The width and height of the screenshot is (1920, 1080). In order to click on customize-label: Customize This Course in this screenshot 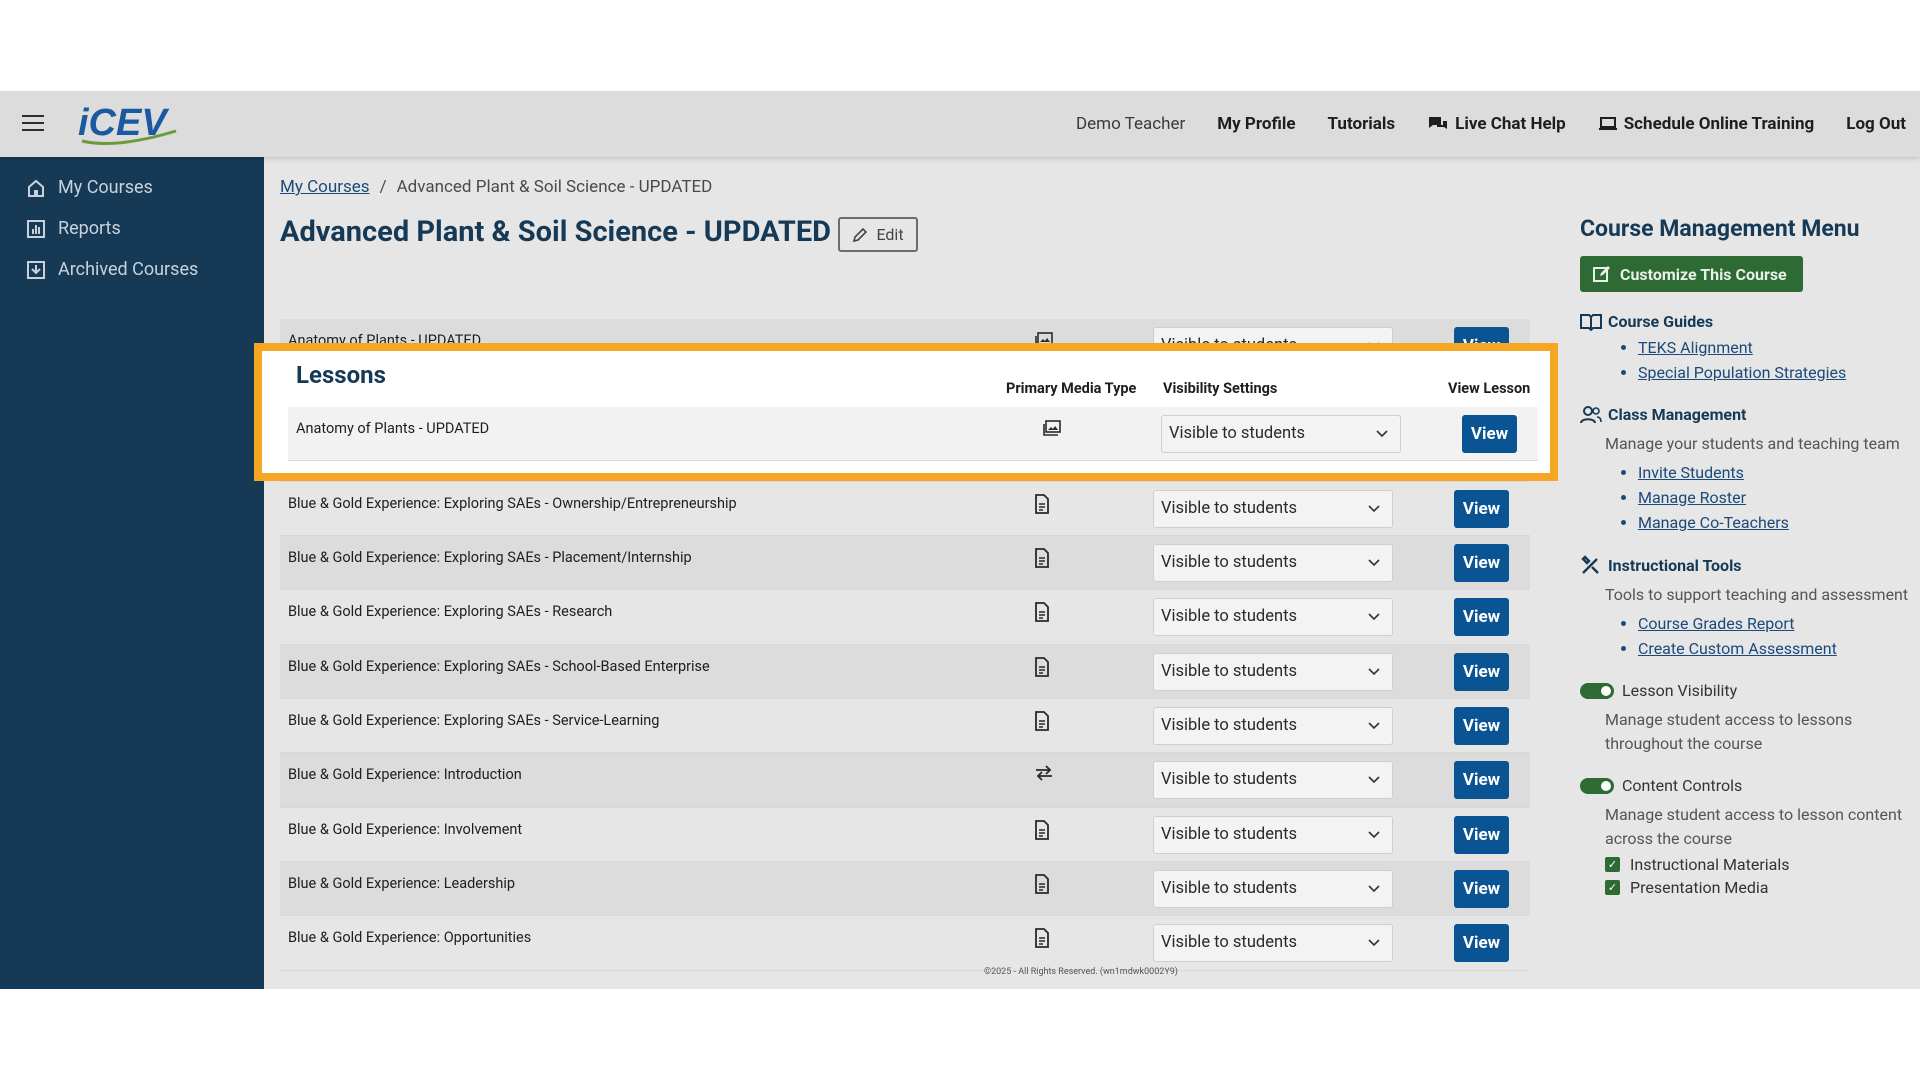, I will do `click(1703, 274)`.